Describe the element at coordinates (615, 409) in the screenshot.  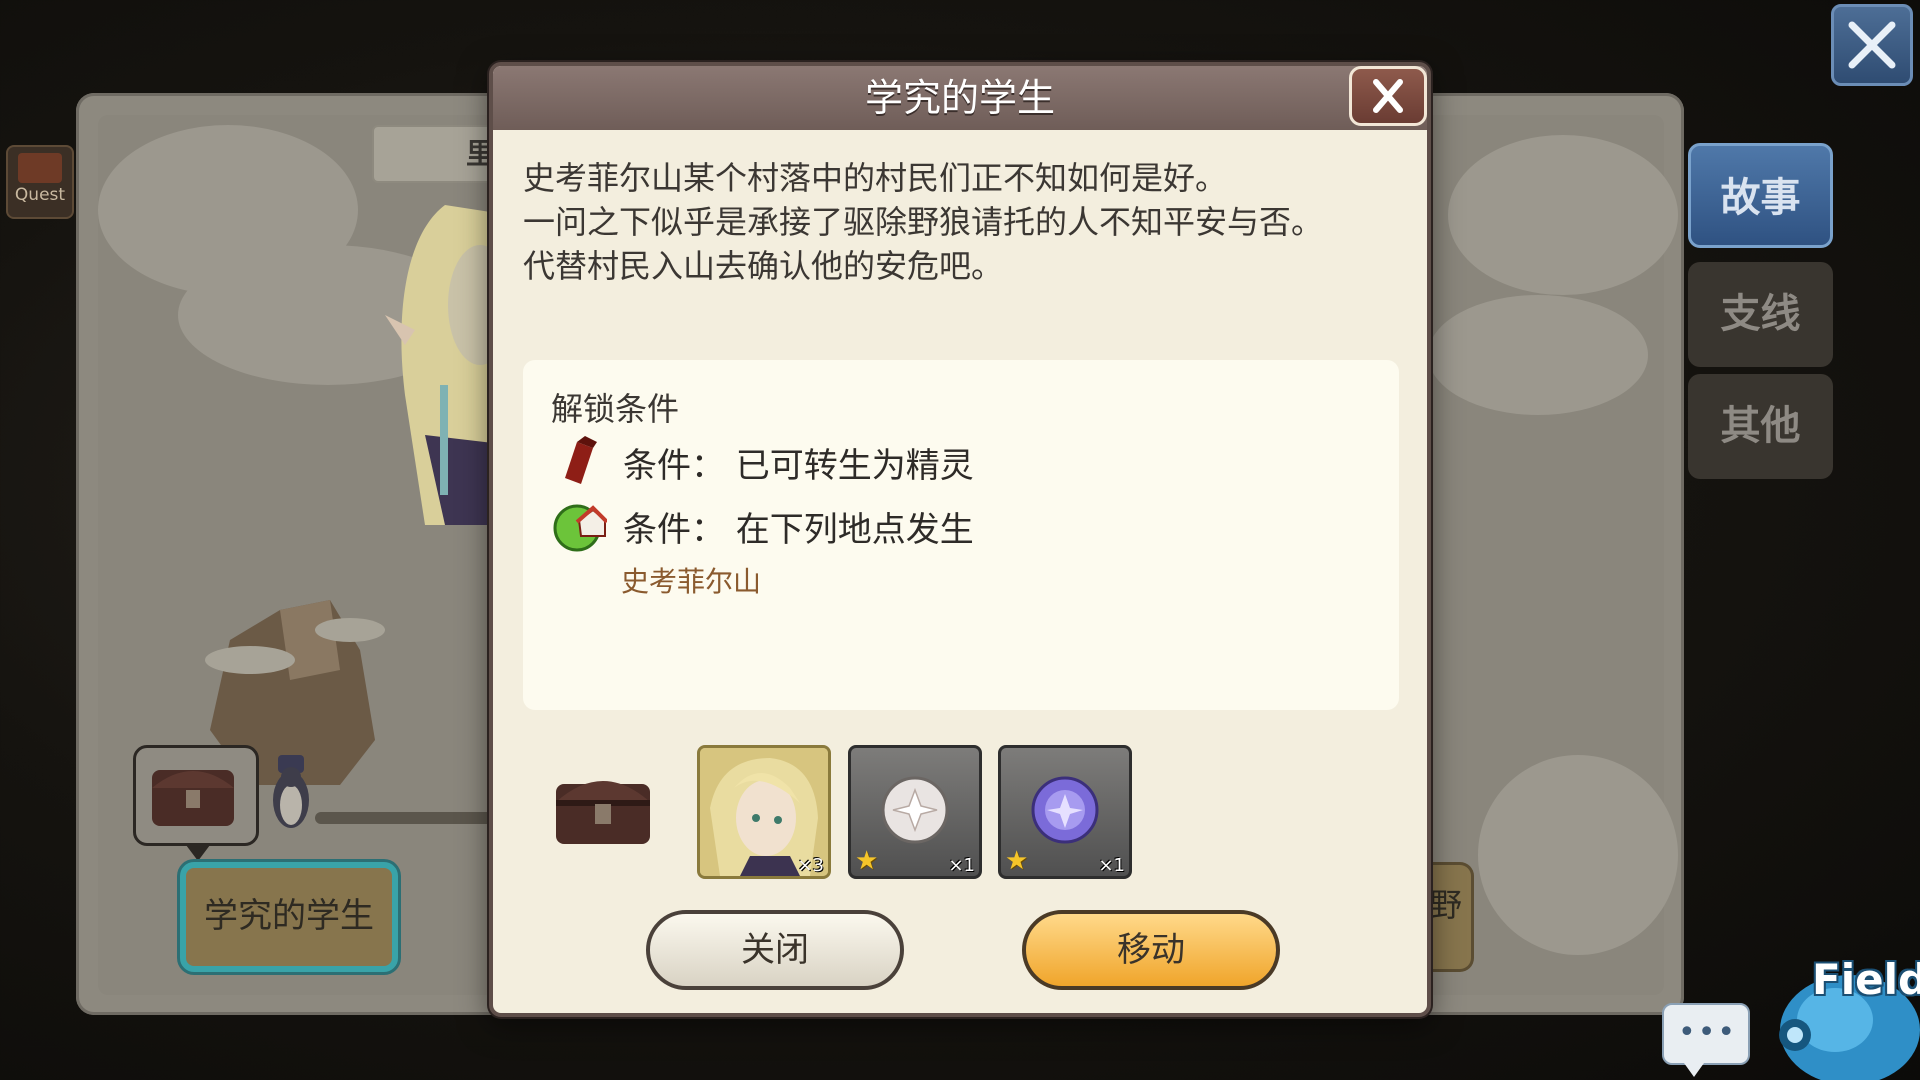
I see `unlock-heading: 解锁条件` at that location.